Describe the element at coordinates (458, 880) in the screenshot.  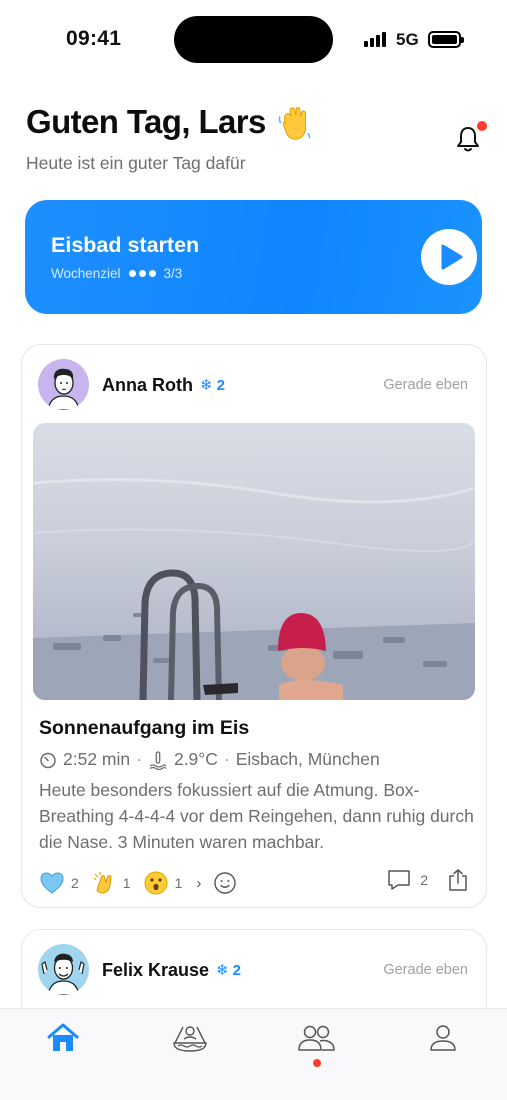
I see `share-icon` at that location.